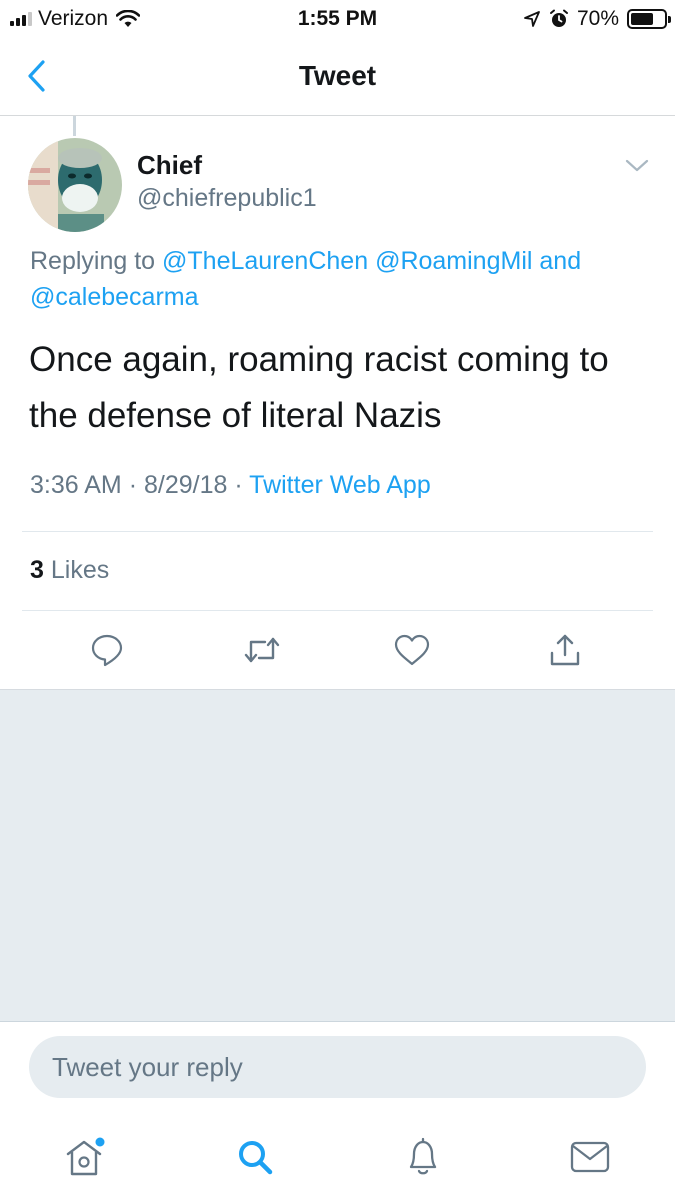 This screenshot has height=1200, width=675. I want to click on share-icon, so click(565, 650).